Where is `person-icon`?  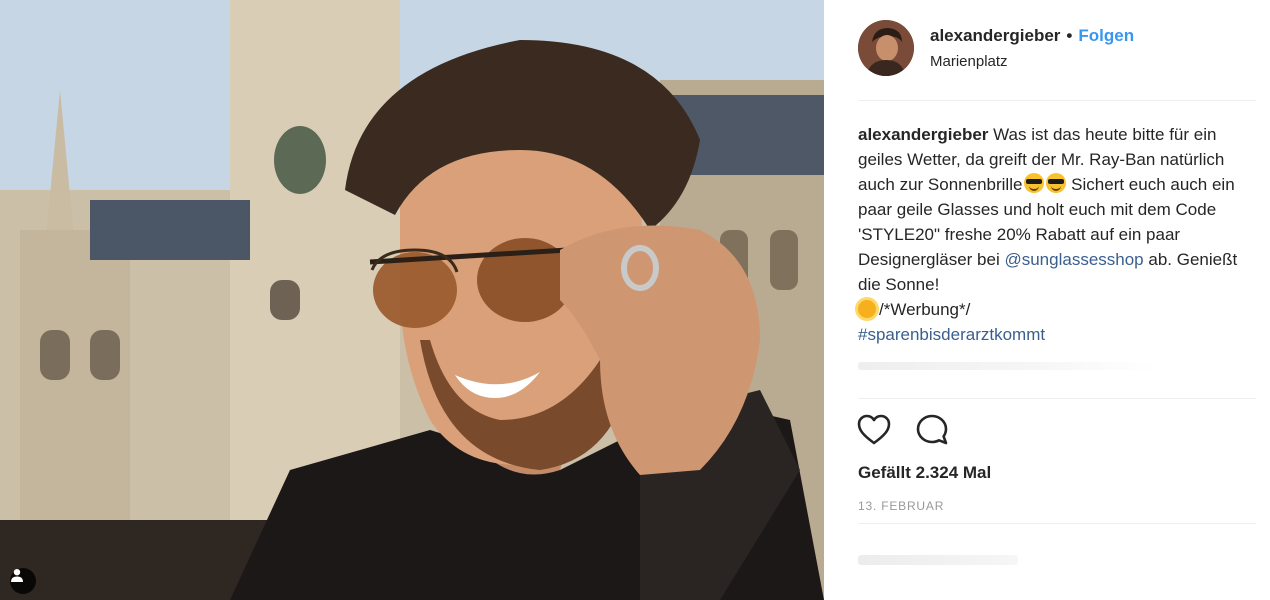 person-icon is located at coordinates (17, 575).